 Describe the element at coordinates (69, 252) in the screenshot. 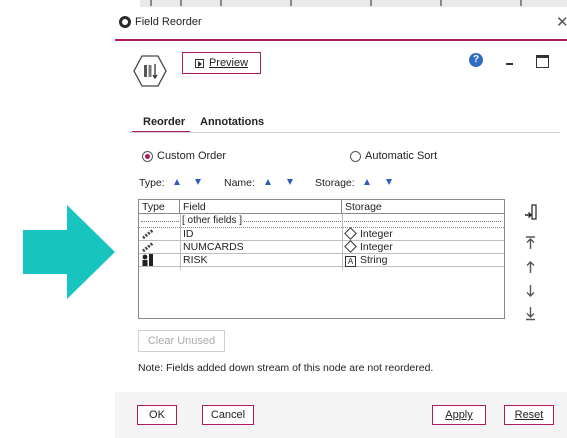

I see `pointer-arrow-icon` at that location.